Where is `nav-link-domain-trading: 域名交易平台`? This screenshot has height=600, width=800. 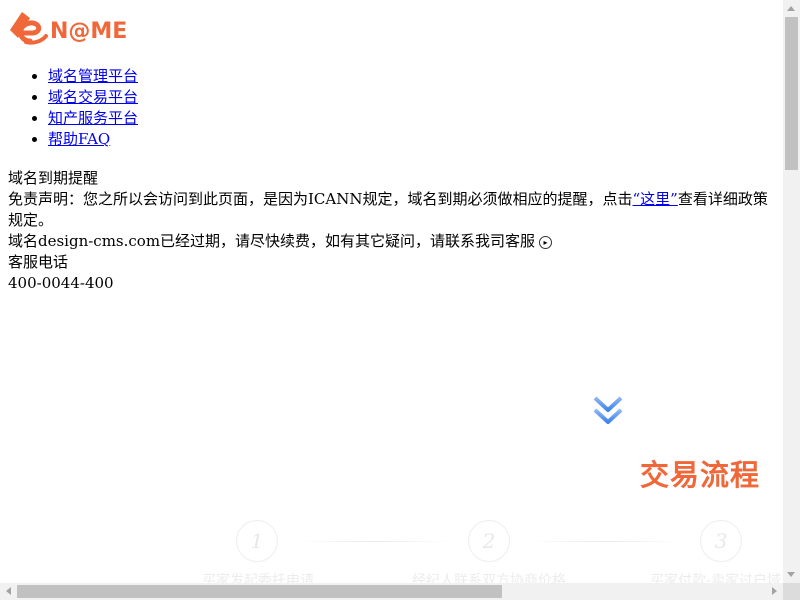
nav-link-domain-trading: 域名交易平台 is located at coordinates (93, 97).